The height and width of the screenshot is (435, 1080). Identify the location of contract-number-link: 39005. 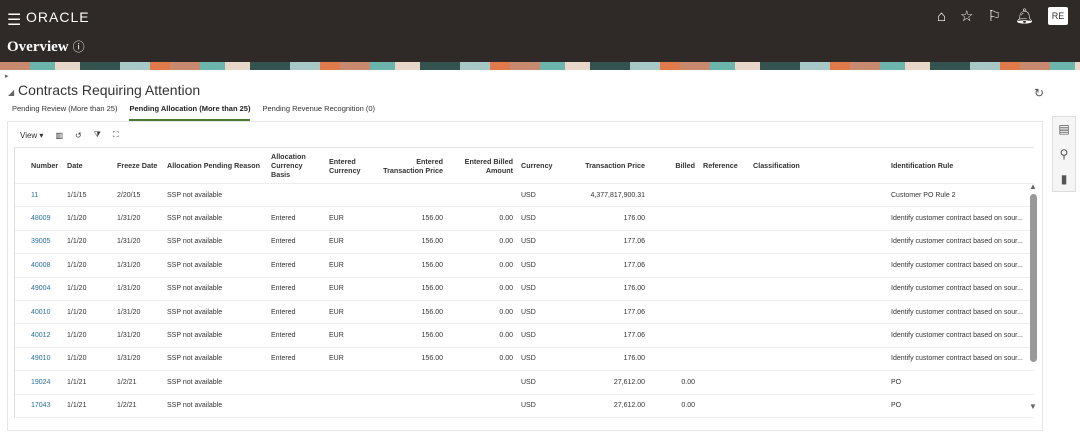
(45, 241).